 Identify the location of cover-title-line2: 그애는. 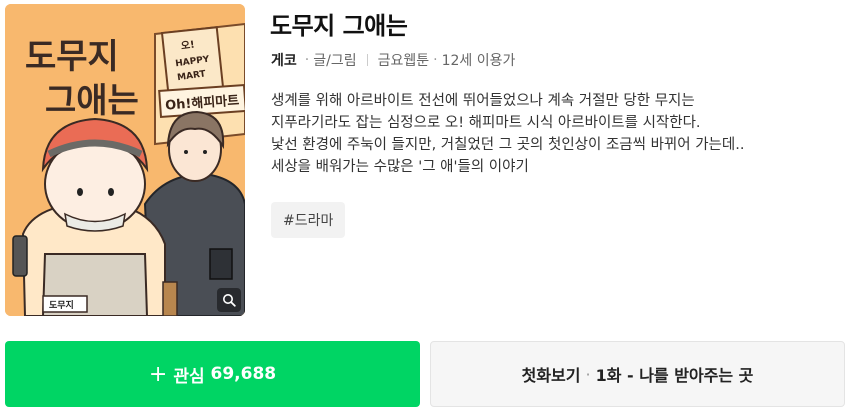
(92, 101).